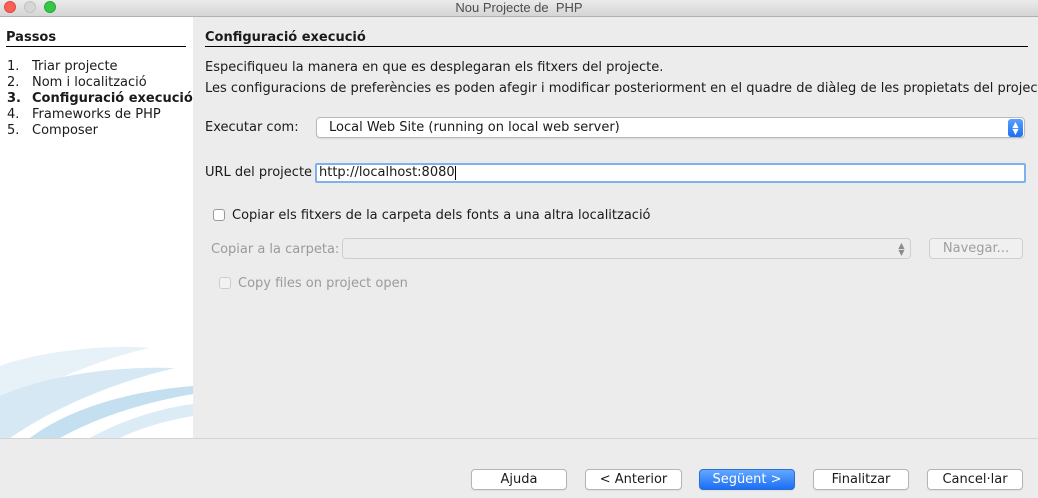 This screenshot has width=1038, height=498. I want to click on step-label: Triar projecte, so click(75, 66).